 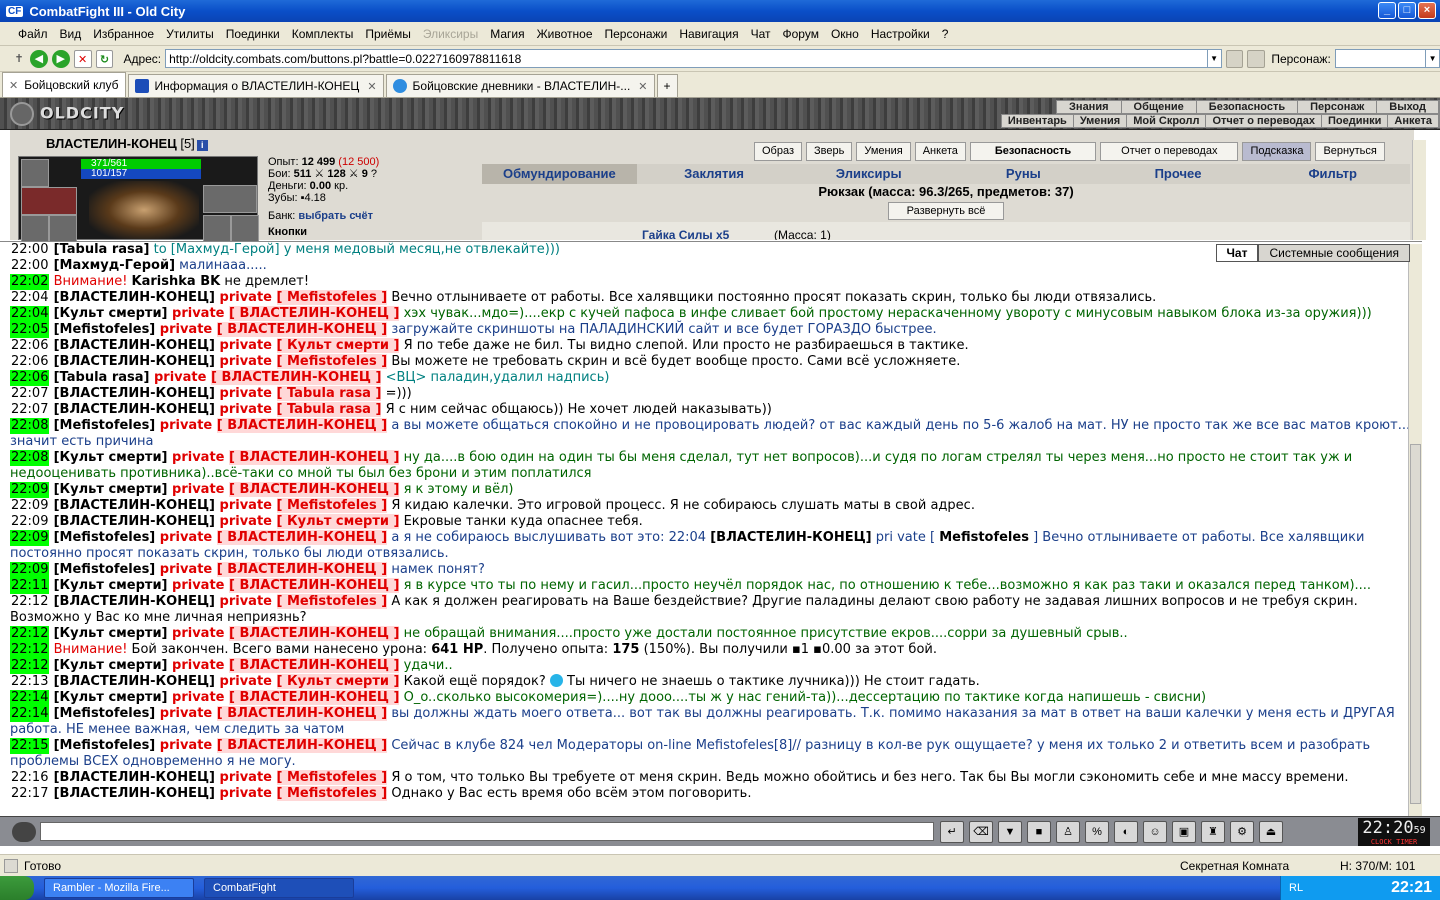 I want to click on menu-item: Приёмы, so click(x=388, y=34).